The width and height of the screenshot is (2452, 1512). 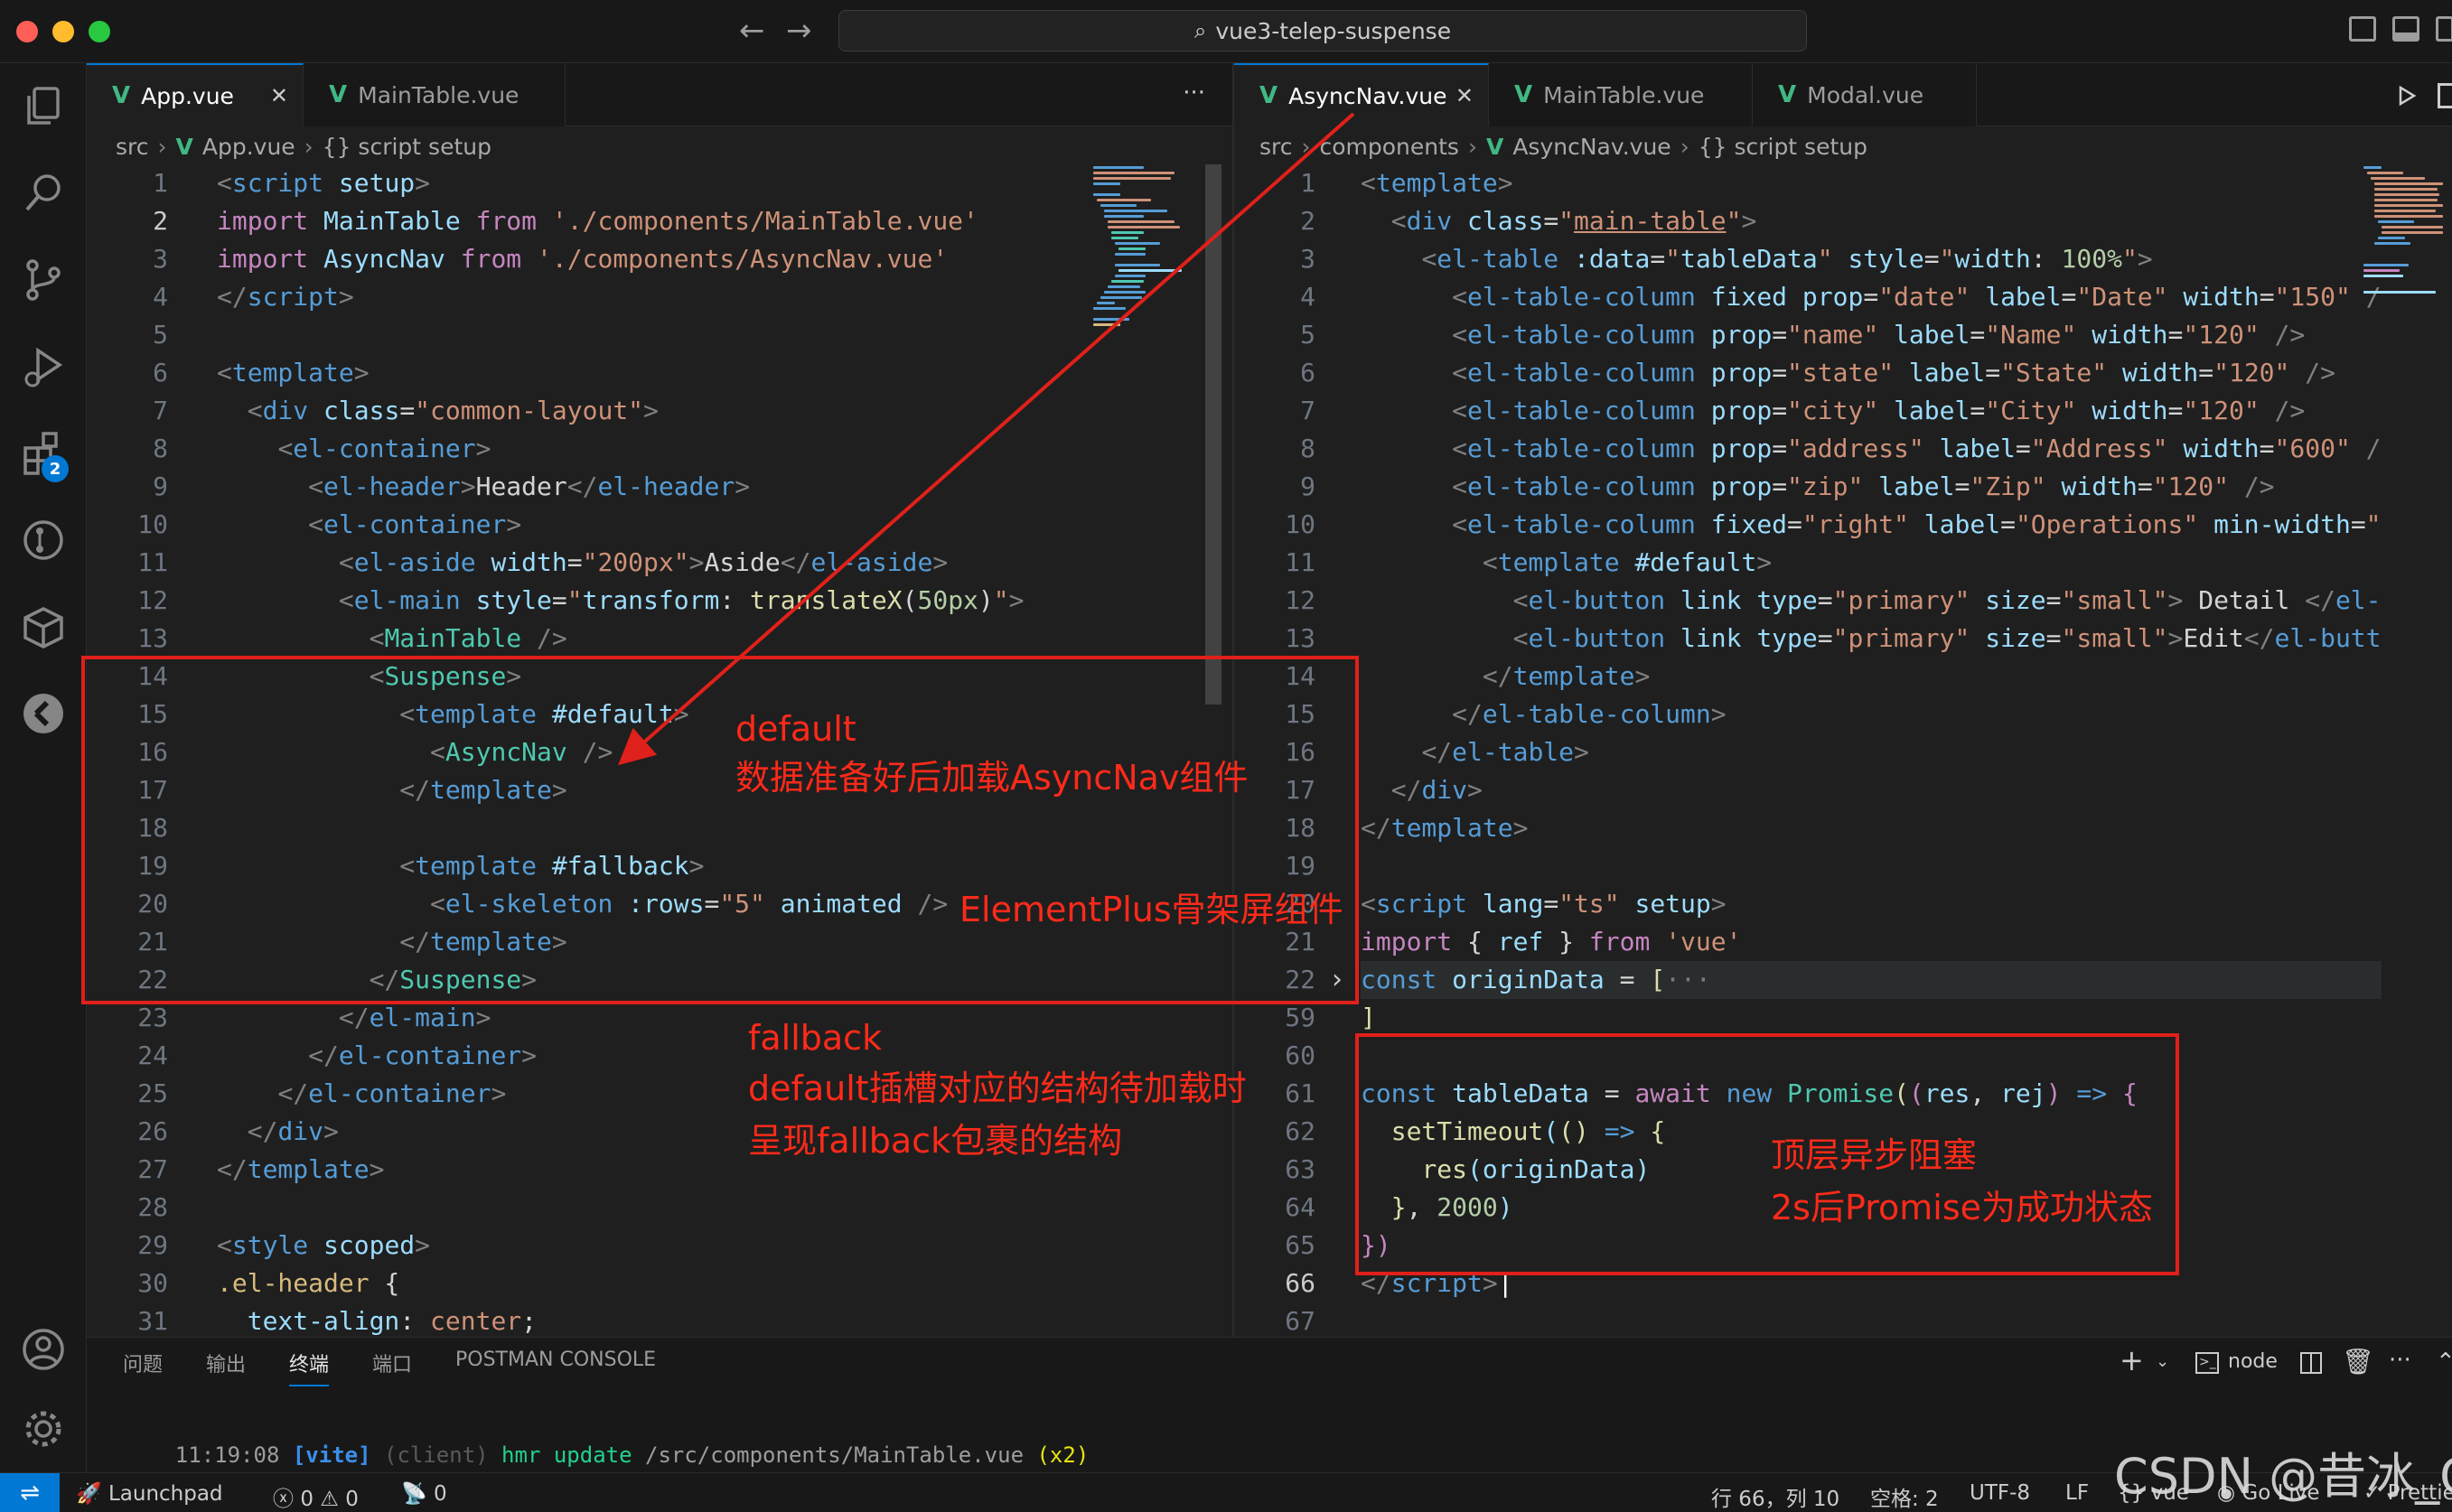 I want to click on encoding: UTF-8, so click(x=2000, y=1493).